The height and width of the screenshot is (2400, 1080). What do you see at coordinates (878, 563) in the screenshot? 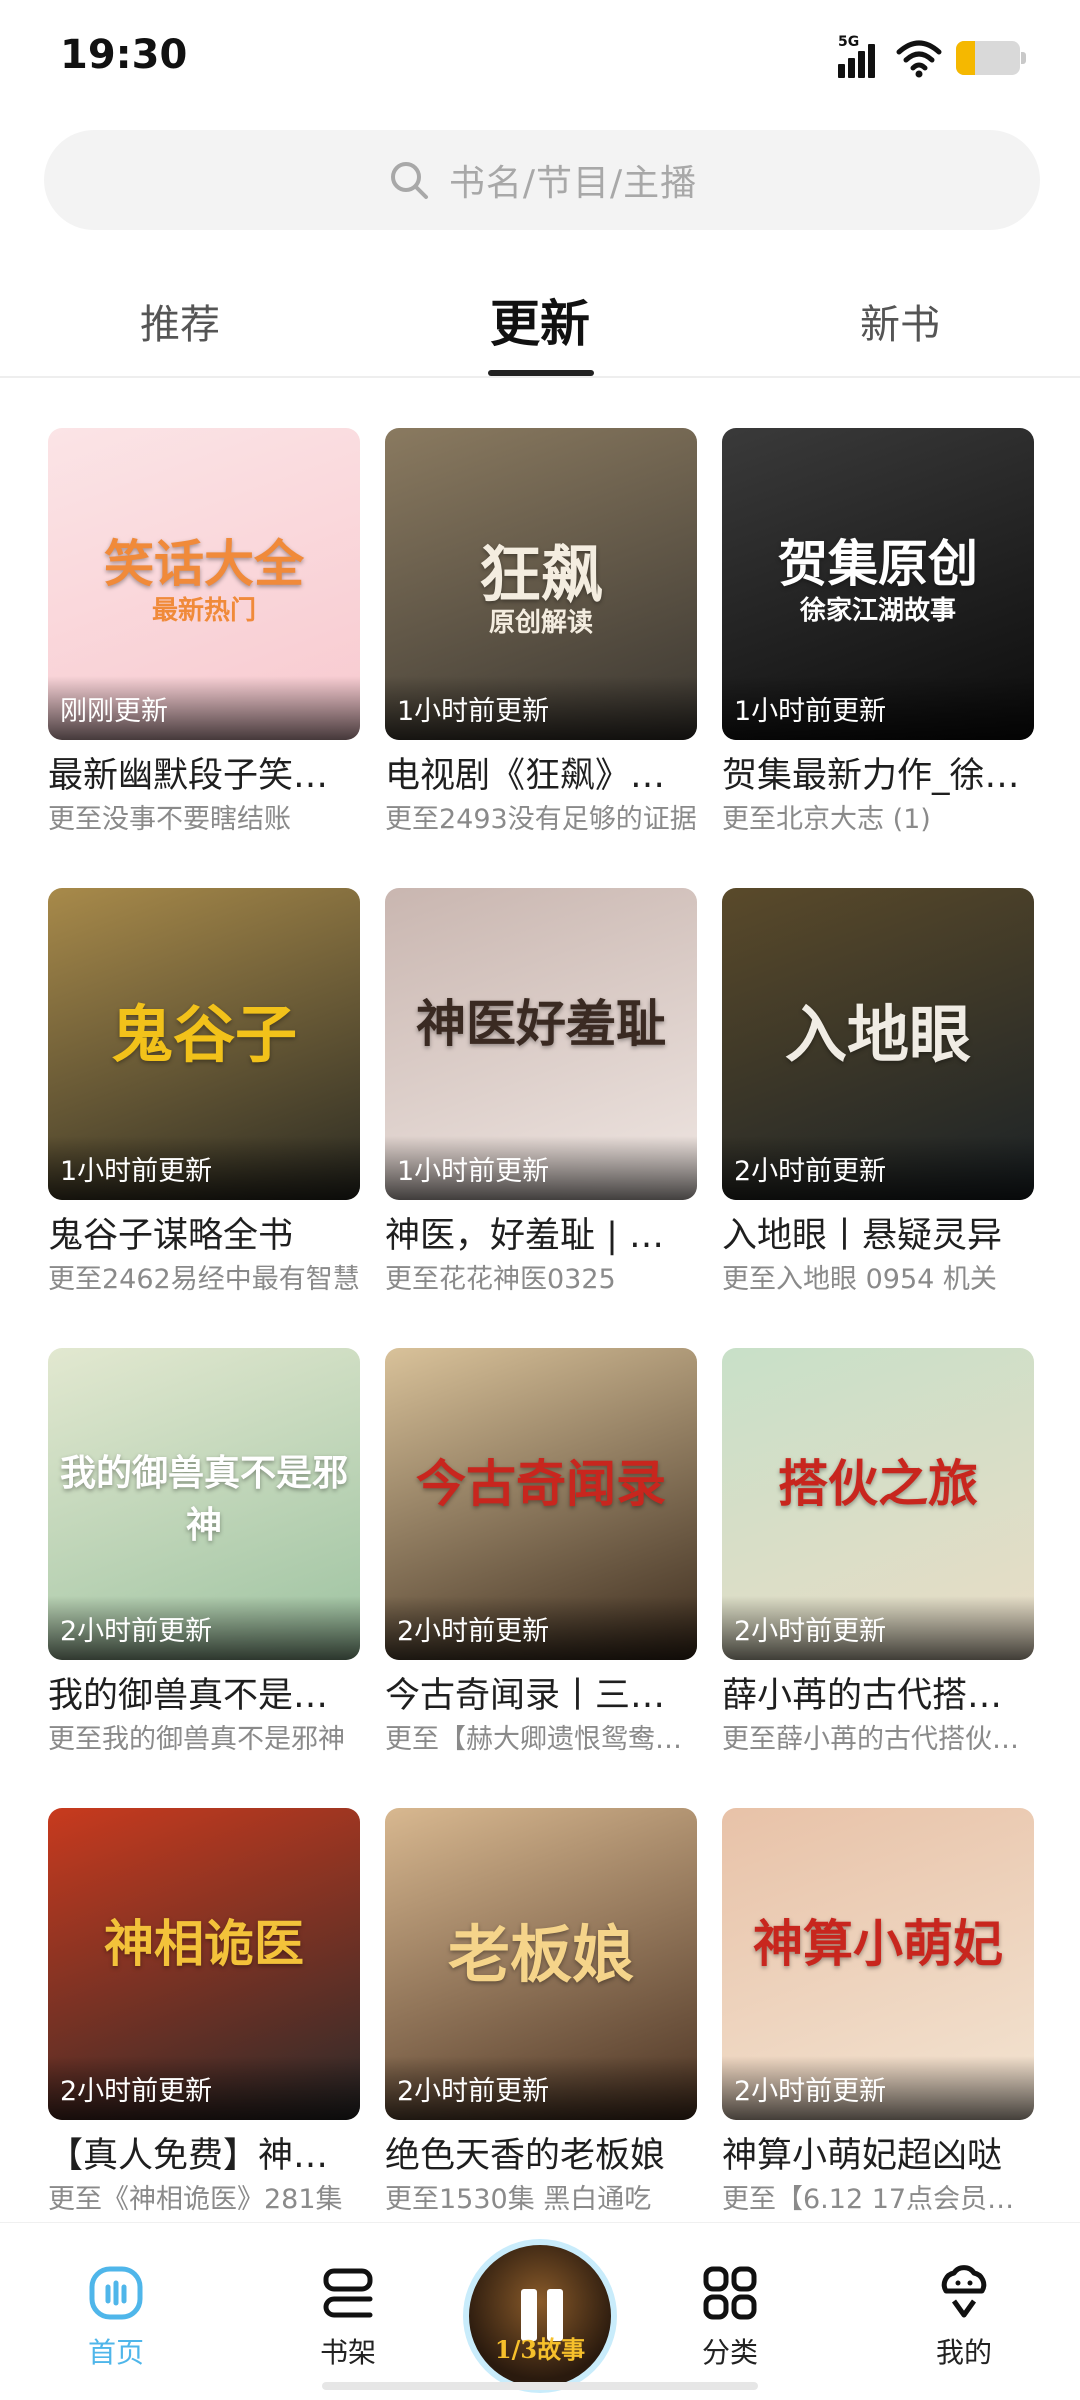
I see `cover-title-text: 贺集原创` at bounding box center [878, 563].